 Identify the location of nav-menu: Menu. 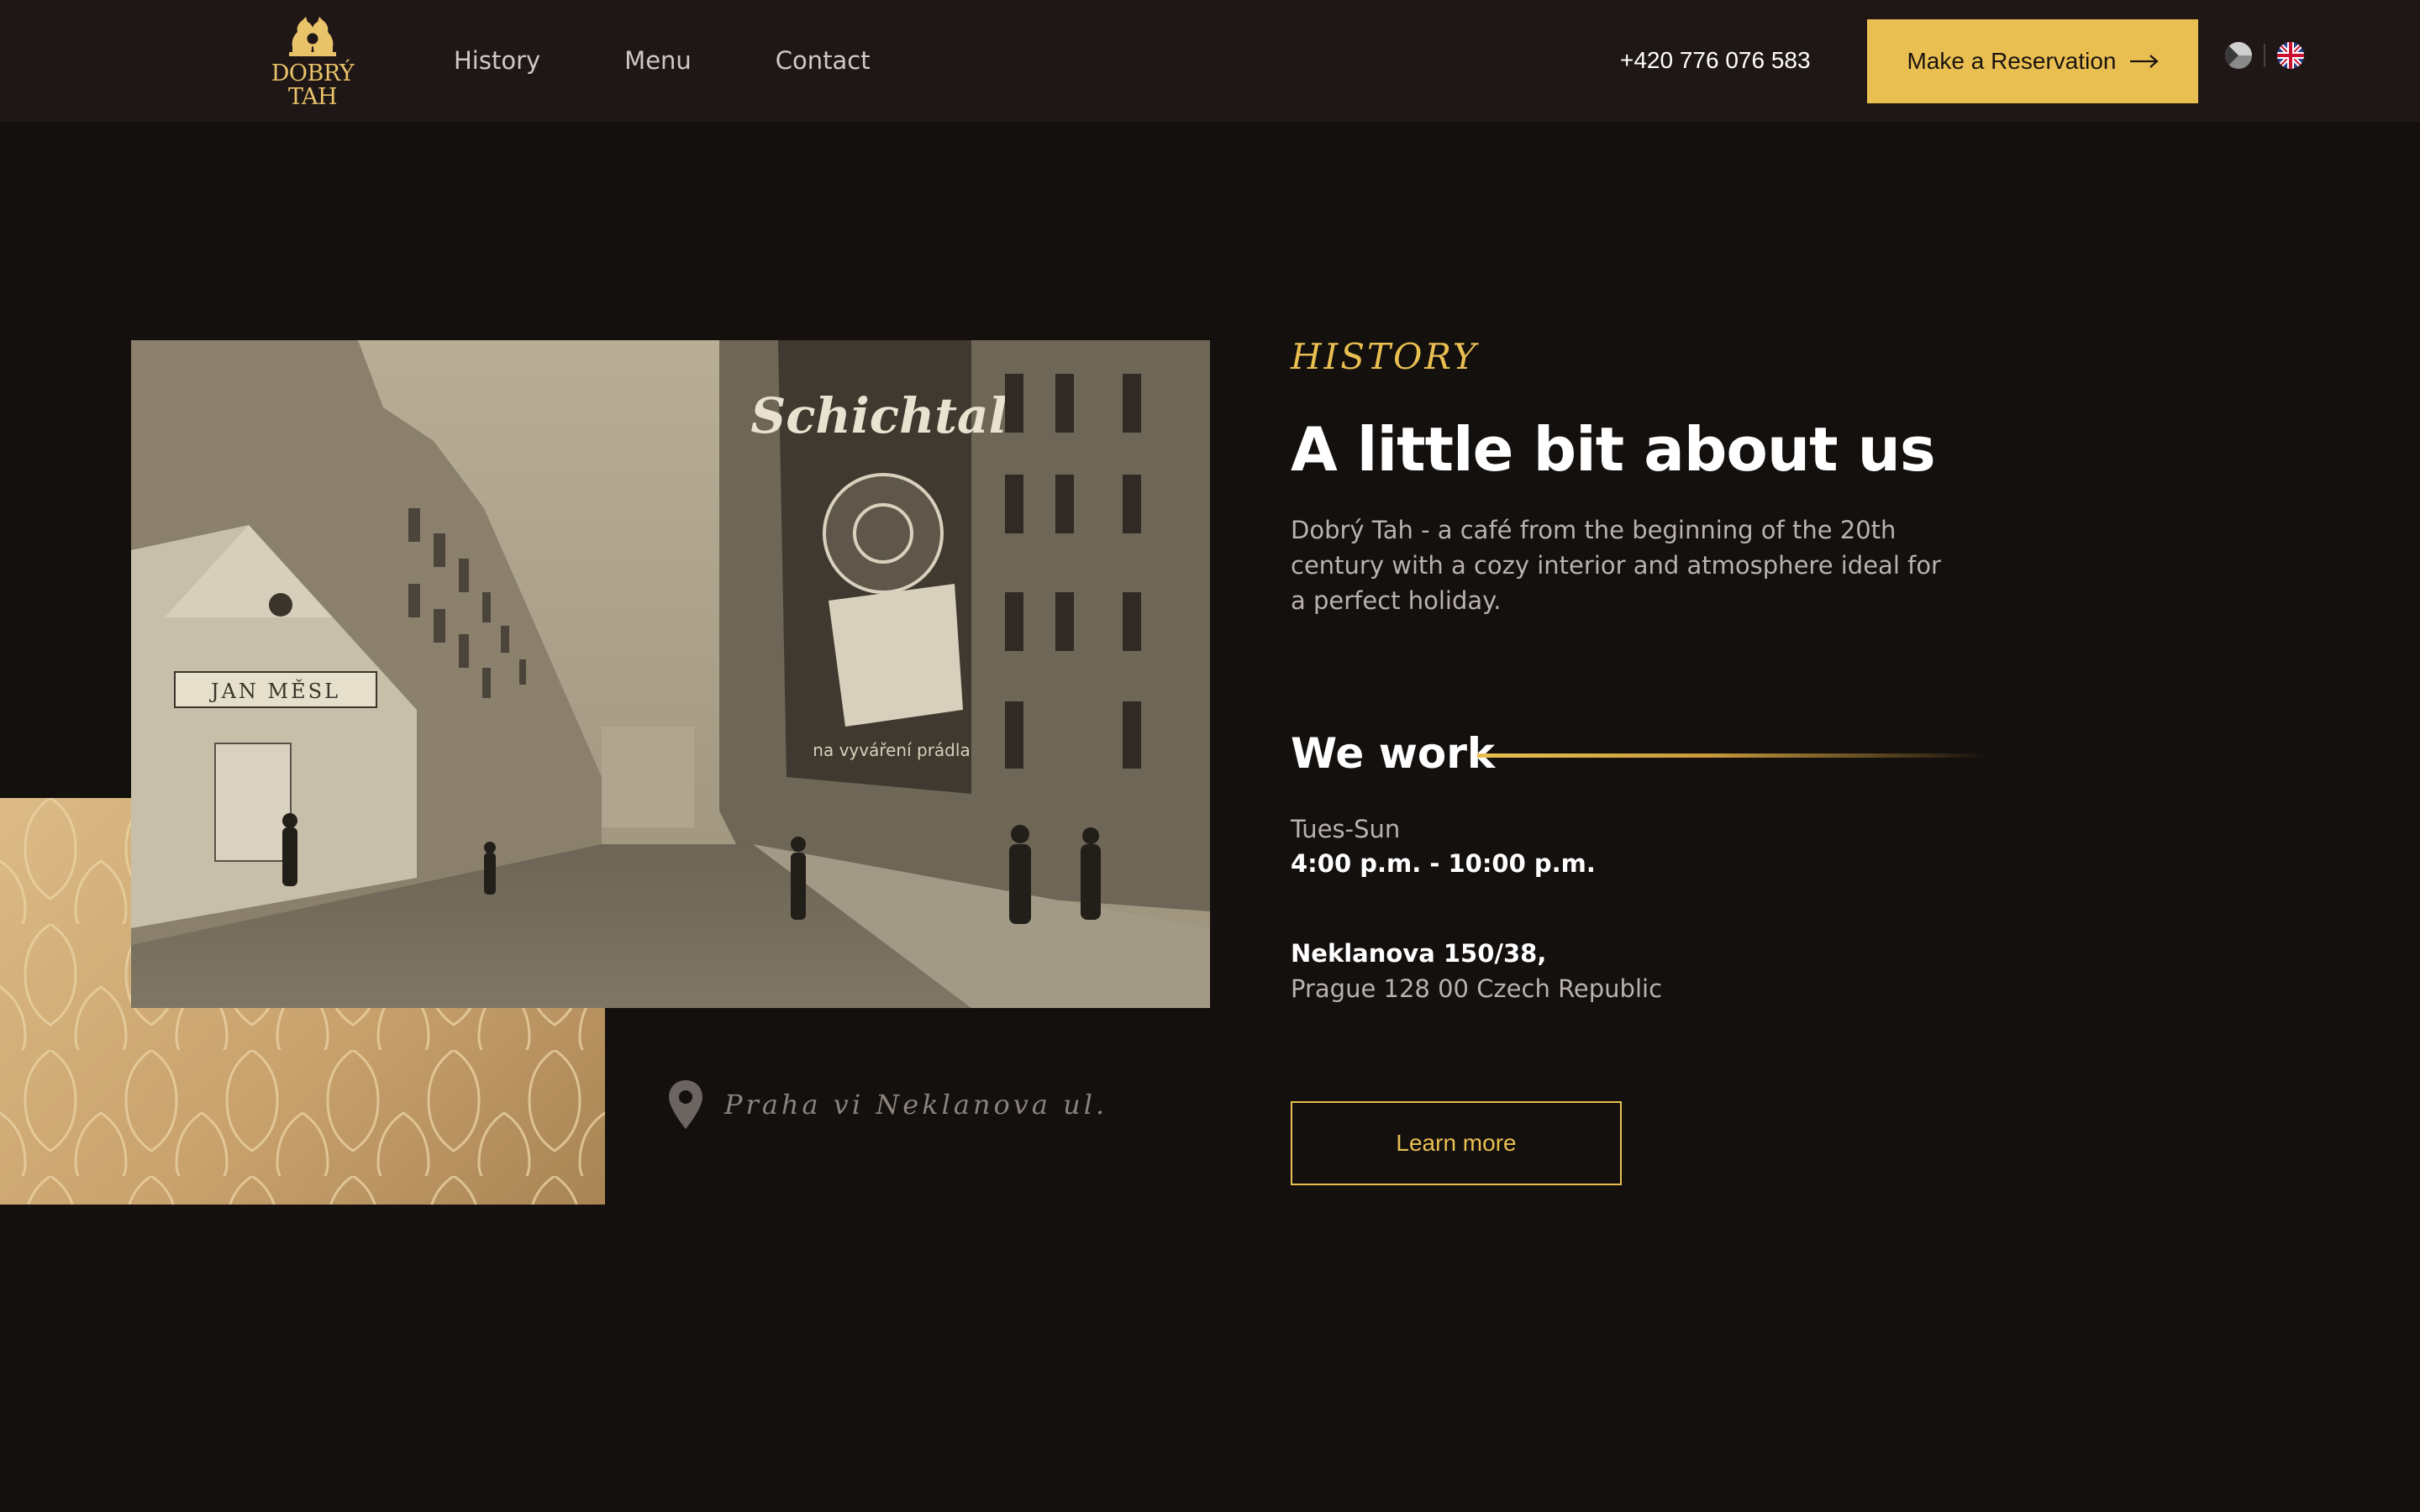
(658, 60).